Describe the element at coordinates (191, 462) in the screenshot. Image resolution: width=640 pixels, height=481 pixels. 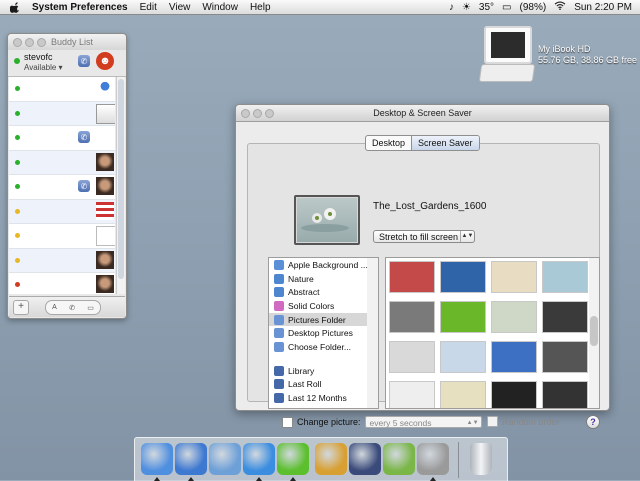
I see `safari-icon` at that location.